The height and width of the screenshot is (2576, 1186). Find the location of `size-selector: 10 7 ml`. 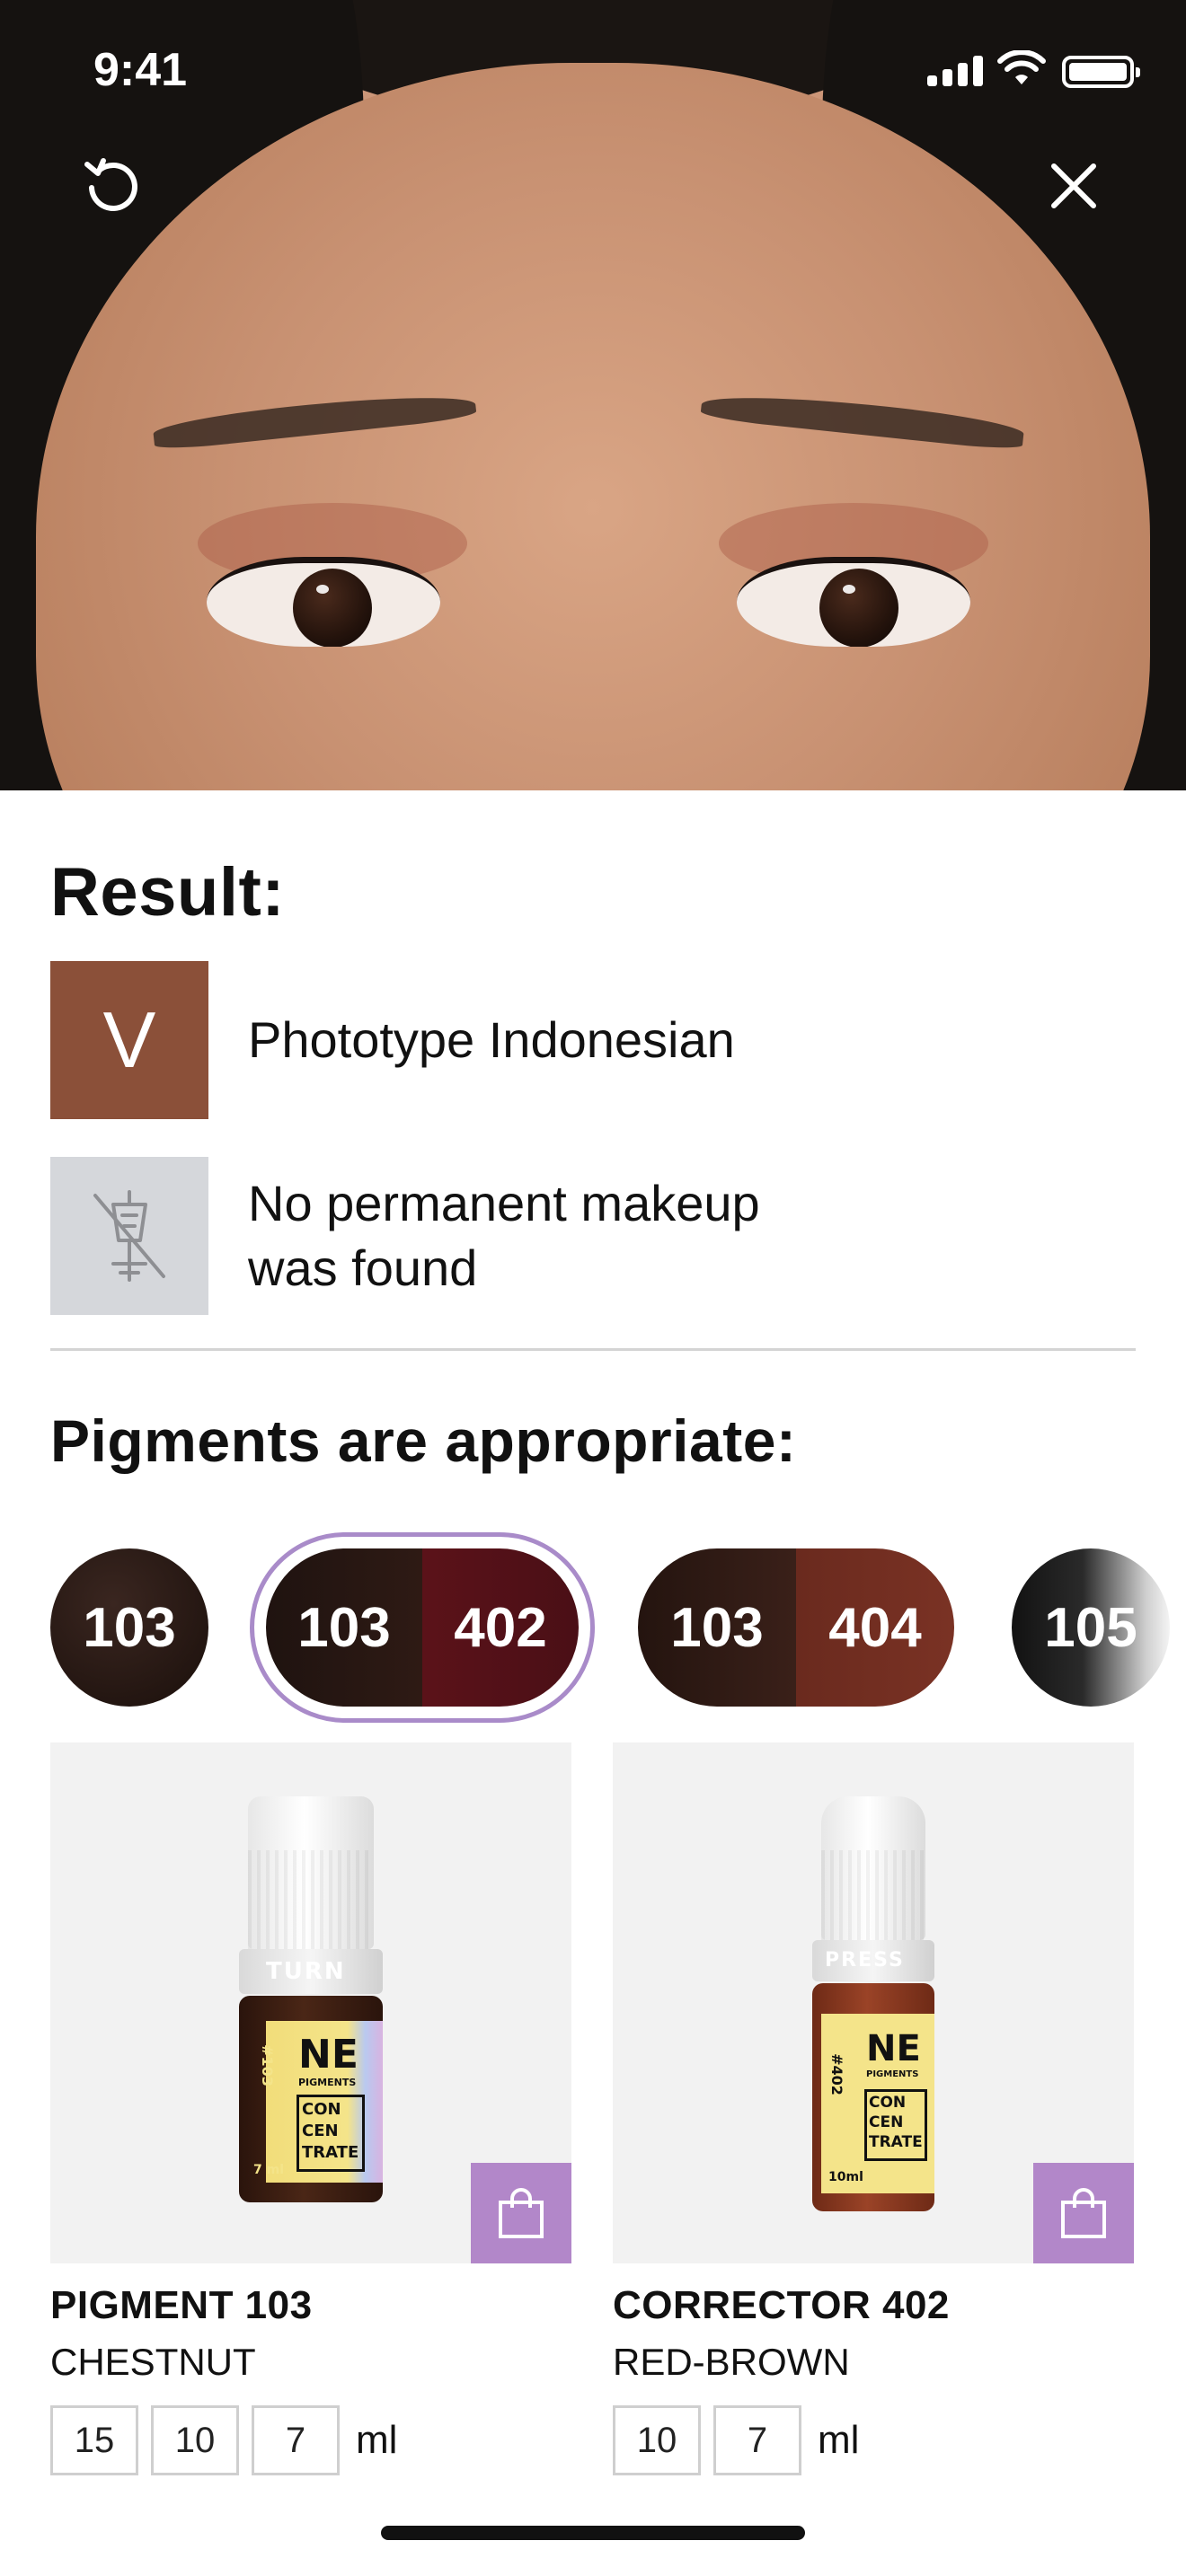

size-selector: 10 7 ml is located at coordinates (873, 2440).